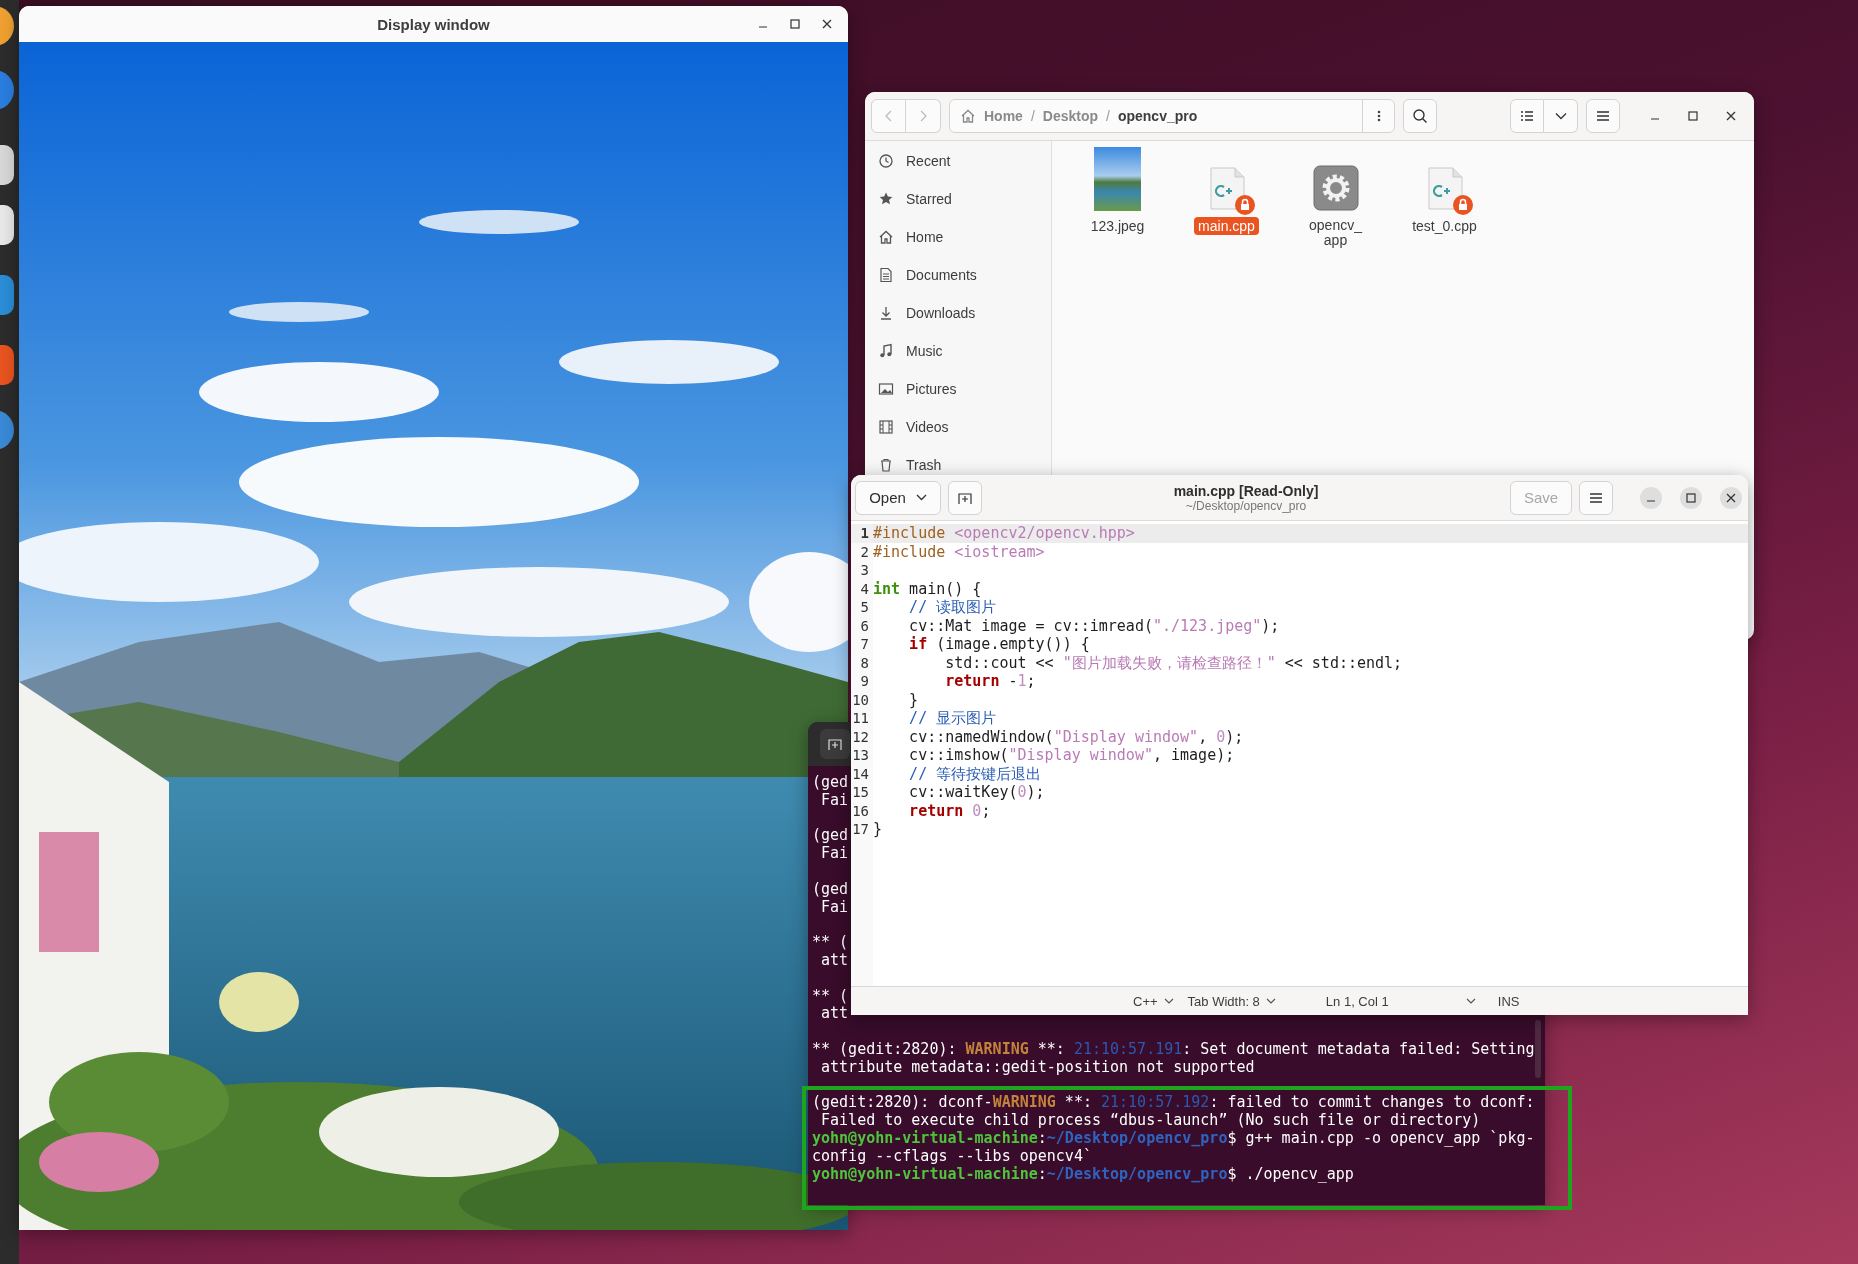 The width and height of the screenshot is (1858, 1264). I want to click on sidebar-item: Downloads, so click(958, 313).